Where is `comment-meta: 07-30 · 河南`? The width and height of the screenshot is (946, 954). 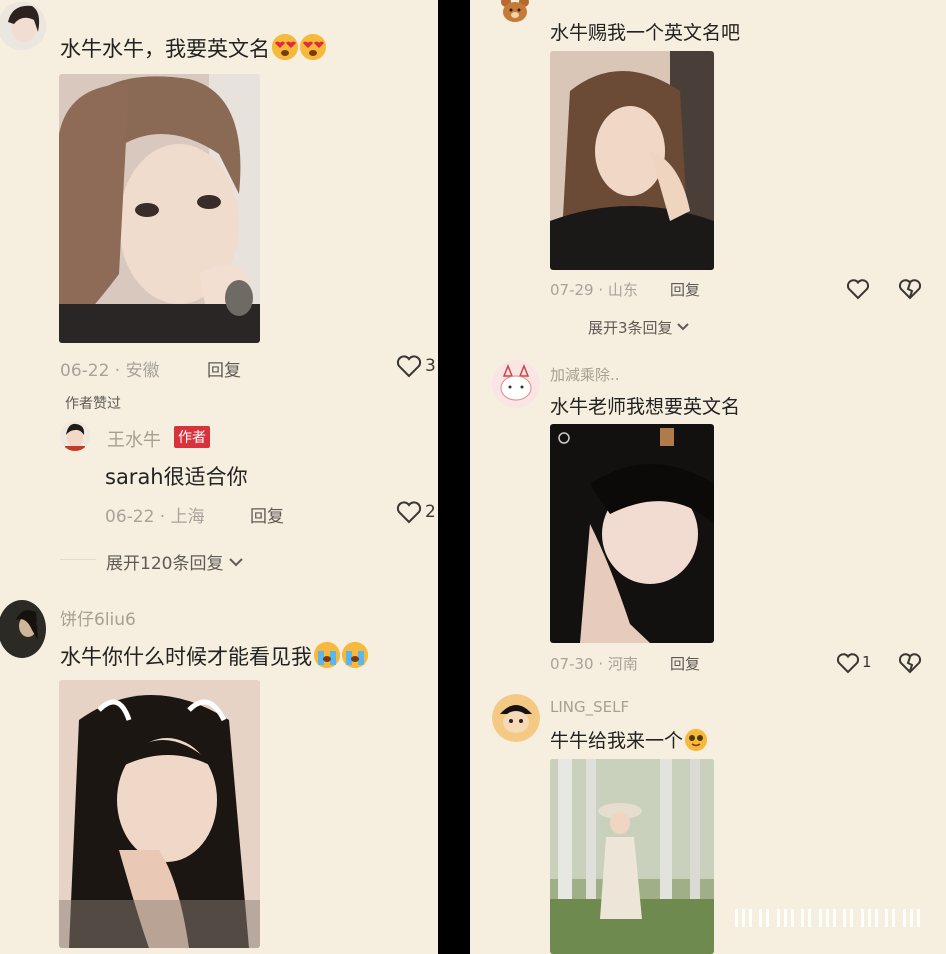 comment-meta: 07-30 · 河南 is located at coordinates (594, 664).